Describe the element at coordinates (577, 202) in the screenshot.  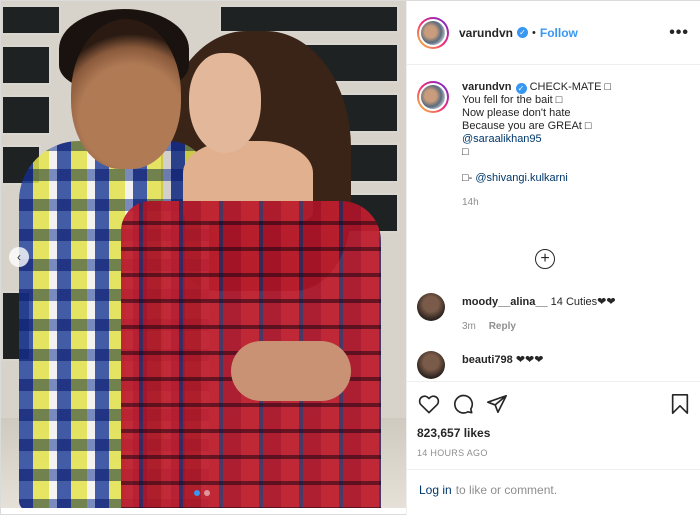
I see `caption-time: 14h` at that location.